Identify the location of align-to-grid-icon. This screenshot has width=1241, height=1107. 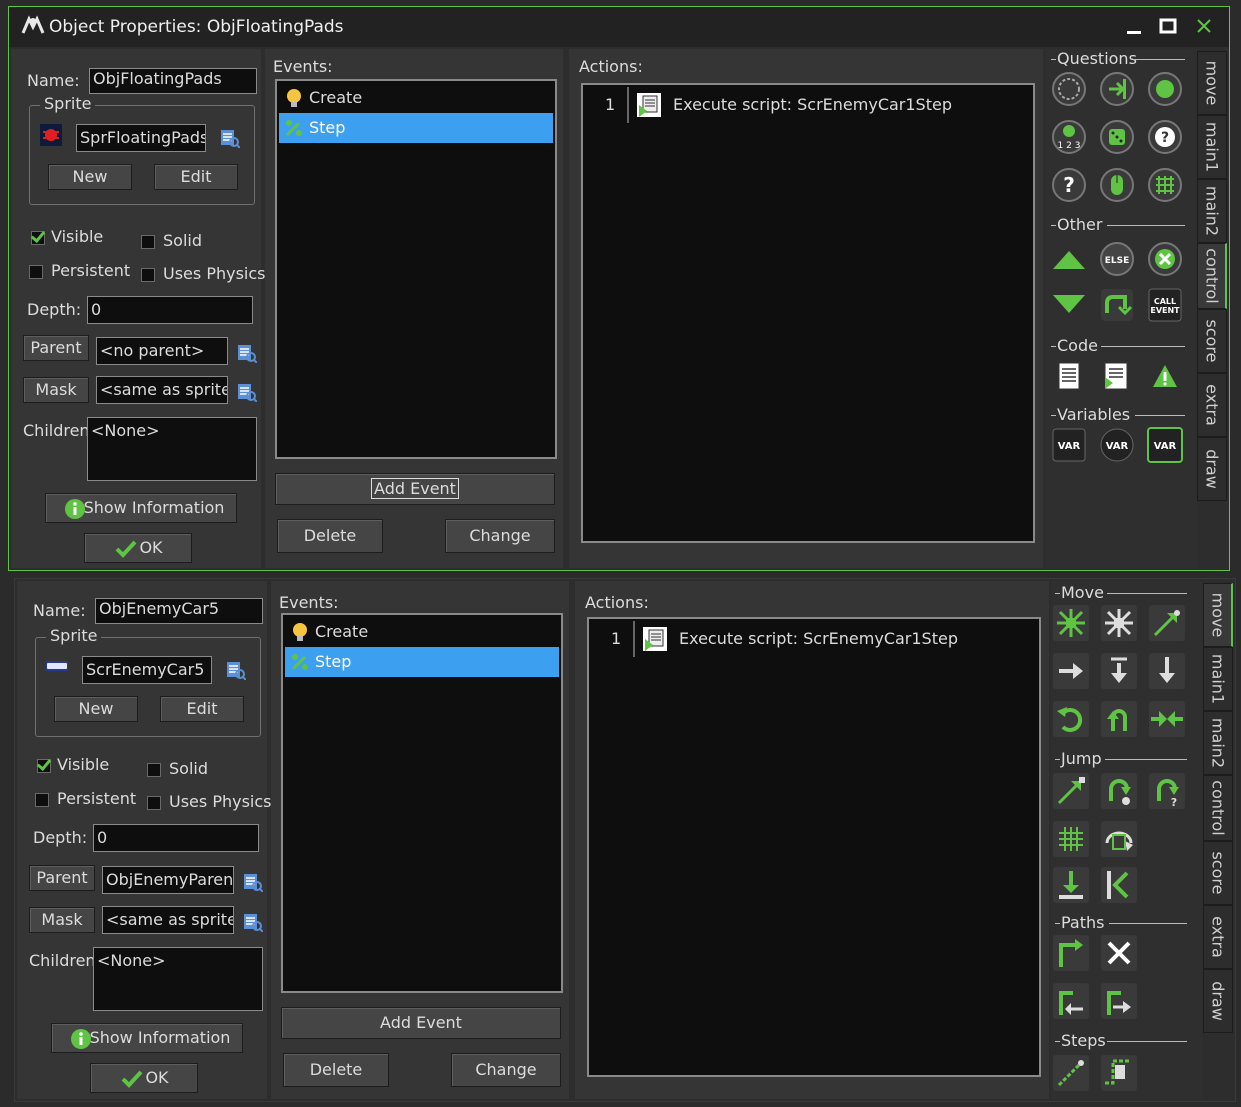
(1071, 839).